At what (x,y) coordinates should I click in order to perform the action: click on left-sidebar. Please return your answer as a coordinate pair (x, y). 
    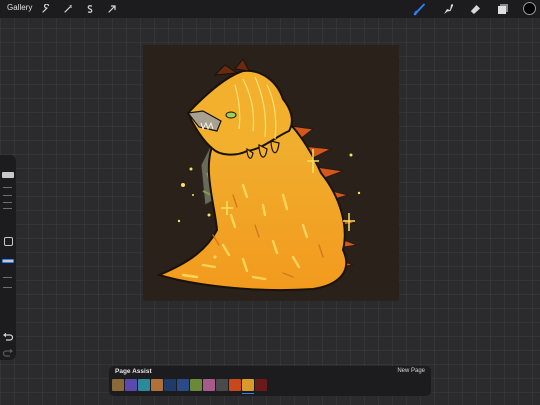
    Looking at the image, I should click on (8, 257).